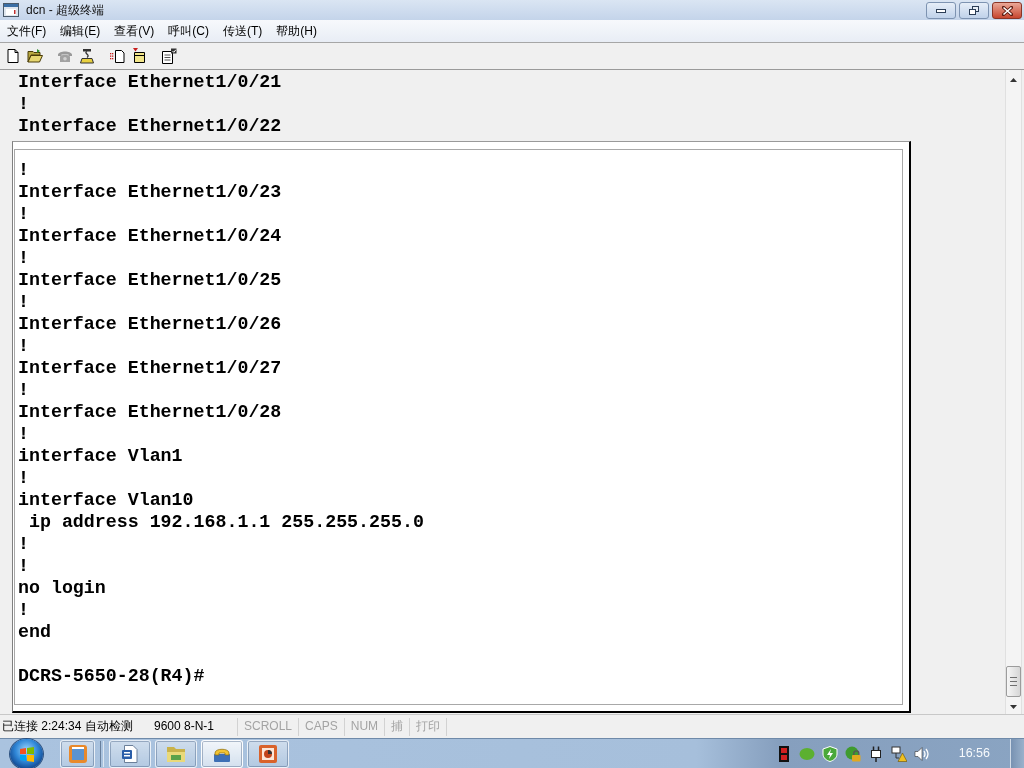 The width and height of the screenshot is (1024, 768). What do you see at coordinates (67, 726) in the screenshot?
I see `connection-status: 已连接 2:24:34 自动检测` at bounding box center [67, 726].